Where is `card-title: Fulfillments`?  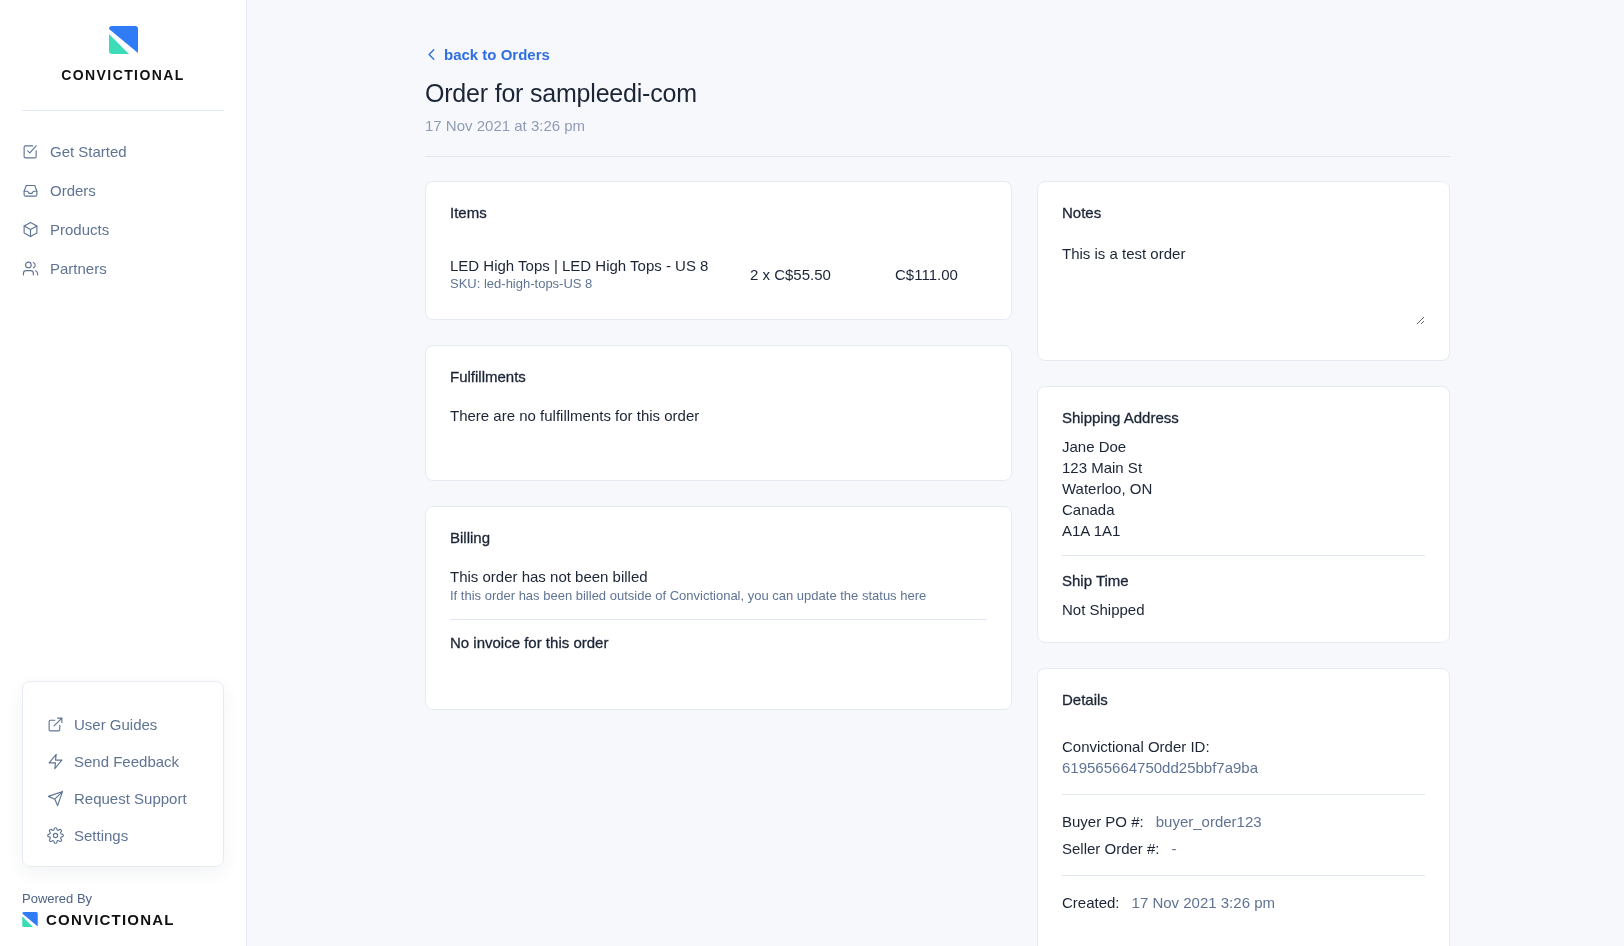
card-title: Fulfillments is located at coordinates (488, 376).